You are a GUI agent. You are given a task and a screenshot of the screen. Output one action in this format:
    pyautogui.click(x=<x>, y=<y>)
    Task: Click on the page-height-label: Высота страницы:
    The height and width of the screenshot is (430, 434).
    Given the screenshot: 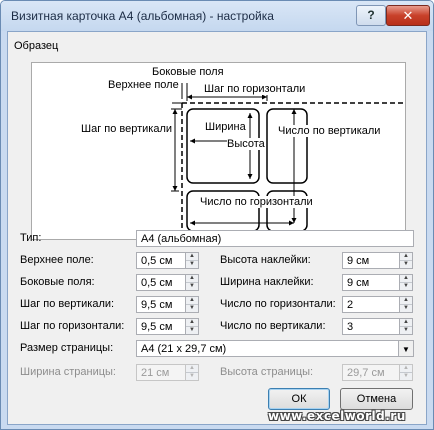 What is the action you would take?
    pyautogui.click(x=267, y=372)
    